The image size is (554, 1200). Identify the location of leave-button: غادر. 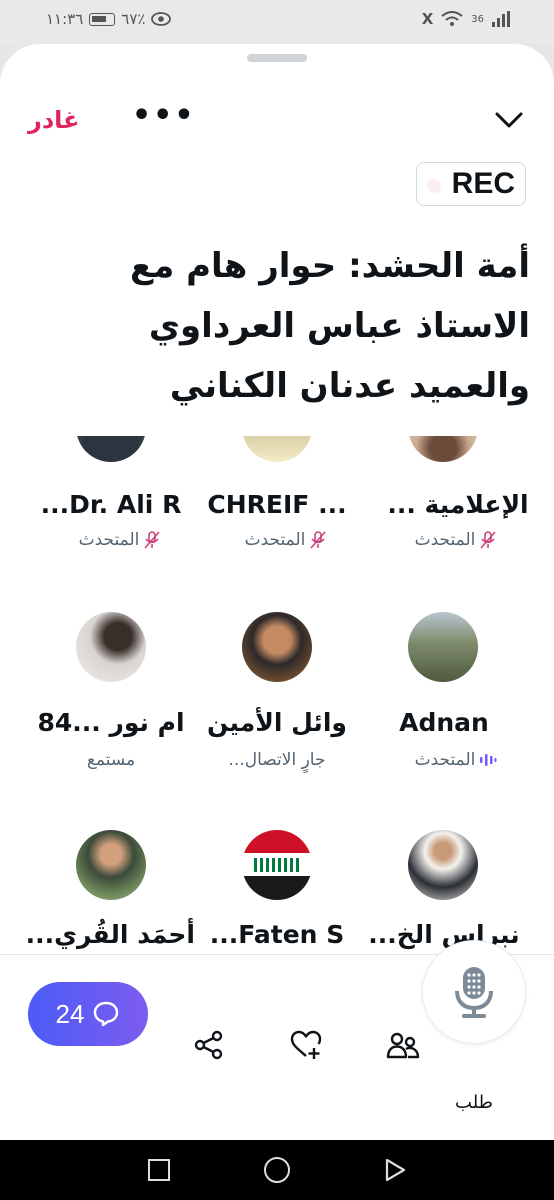
(54, 120).